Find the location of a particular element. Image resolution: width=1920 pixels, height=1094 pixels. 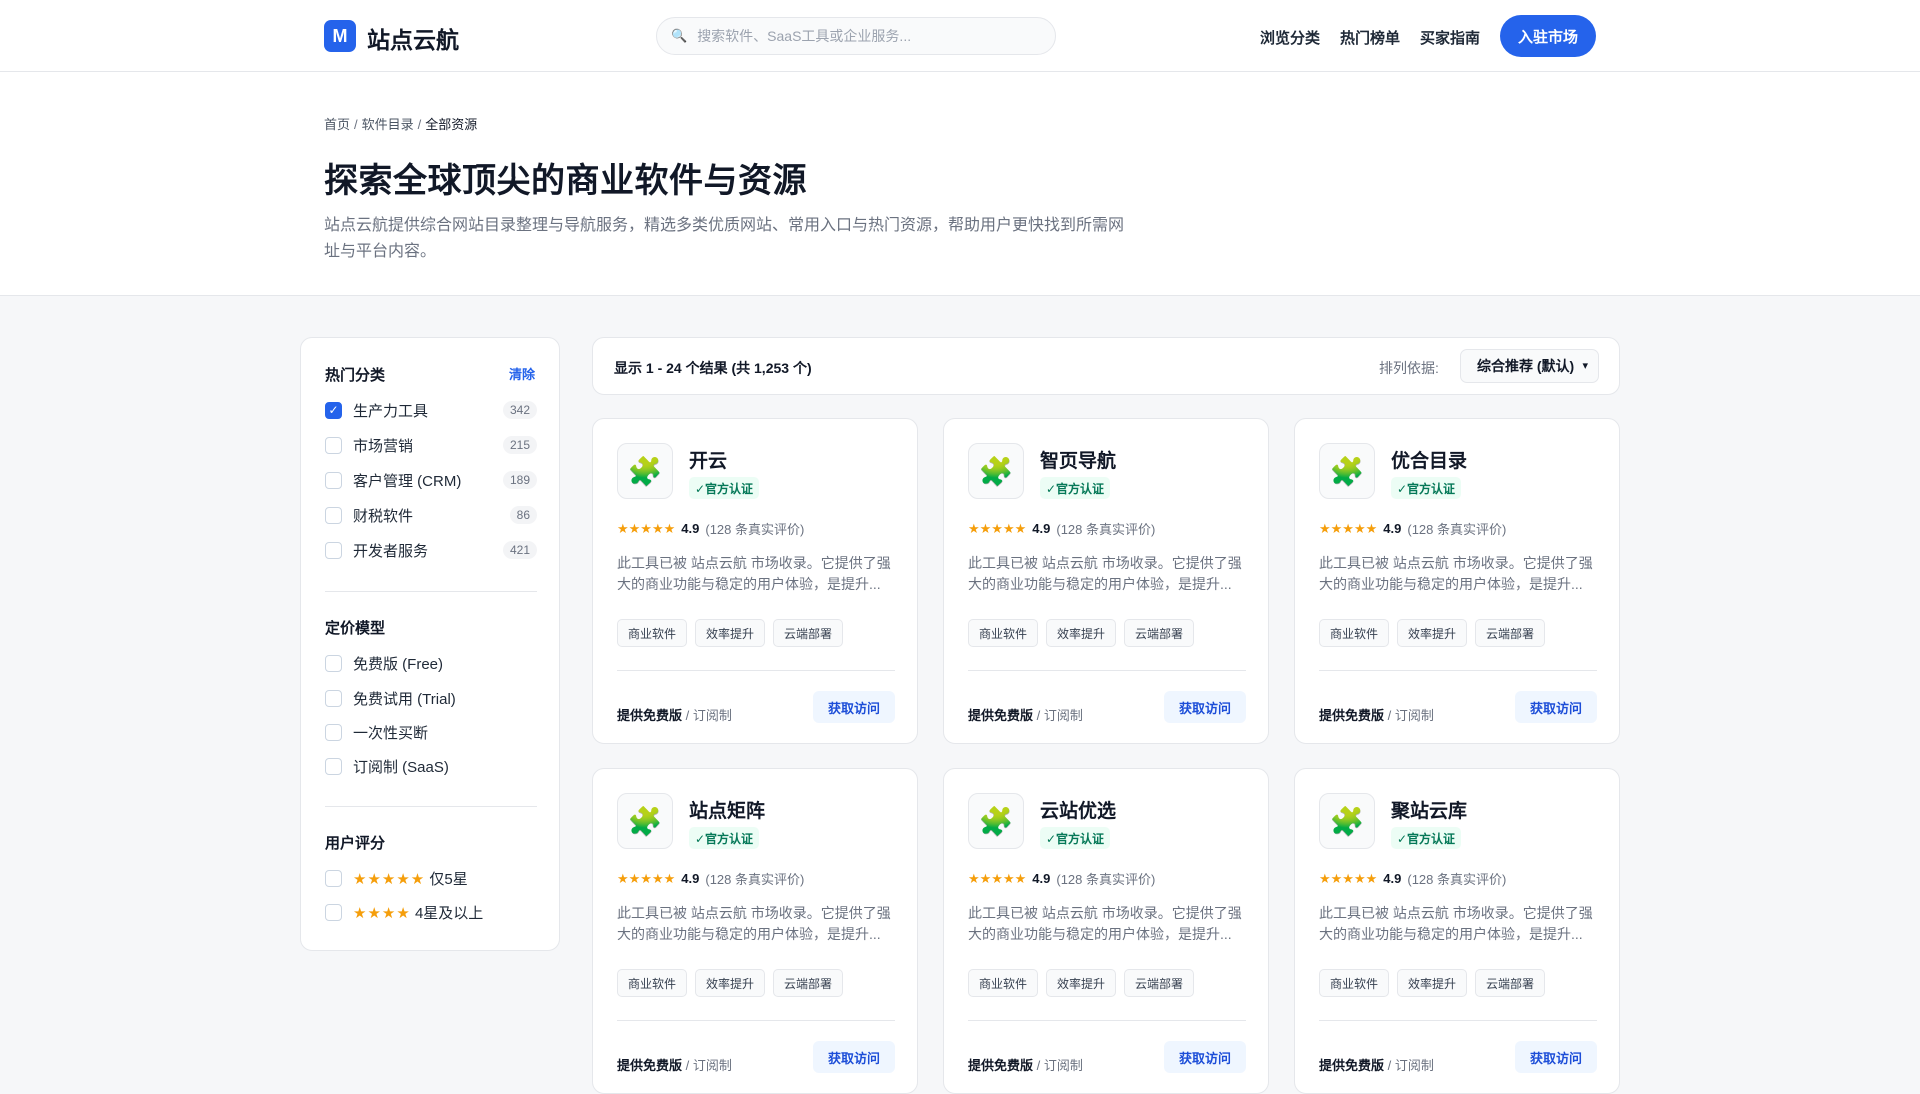

product-name: 优合目录 is located at coordinates (1429, 459).